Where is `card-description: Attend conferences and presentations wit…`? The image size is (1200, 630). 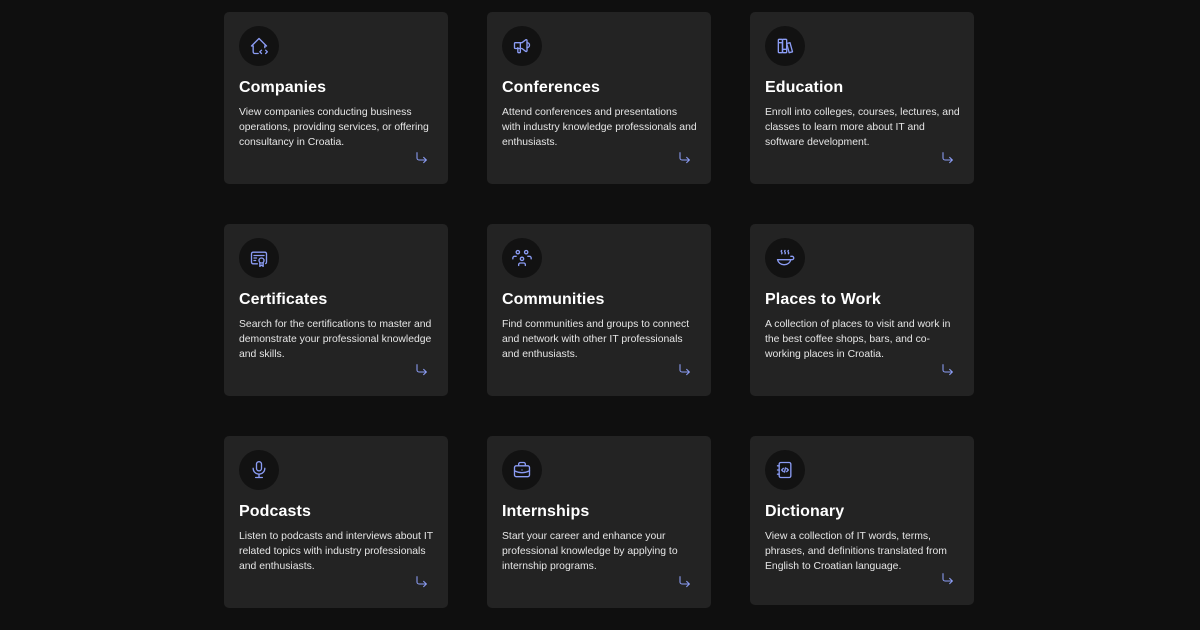 card-description: Attend conferences and presentations wit… is located at coordinates (599, 127).